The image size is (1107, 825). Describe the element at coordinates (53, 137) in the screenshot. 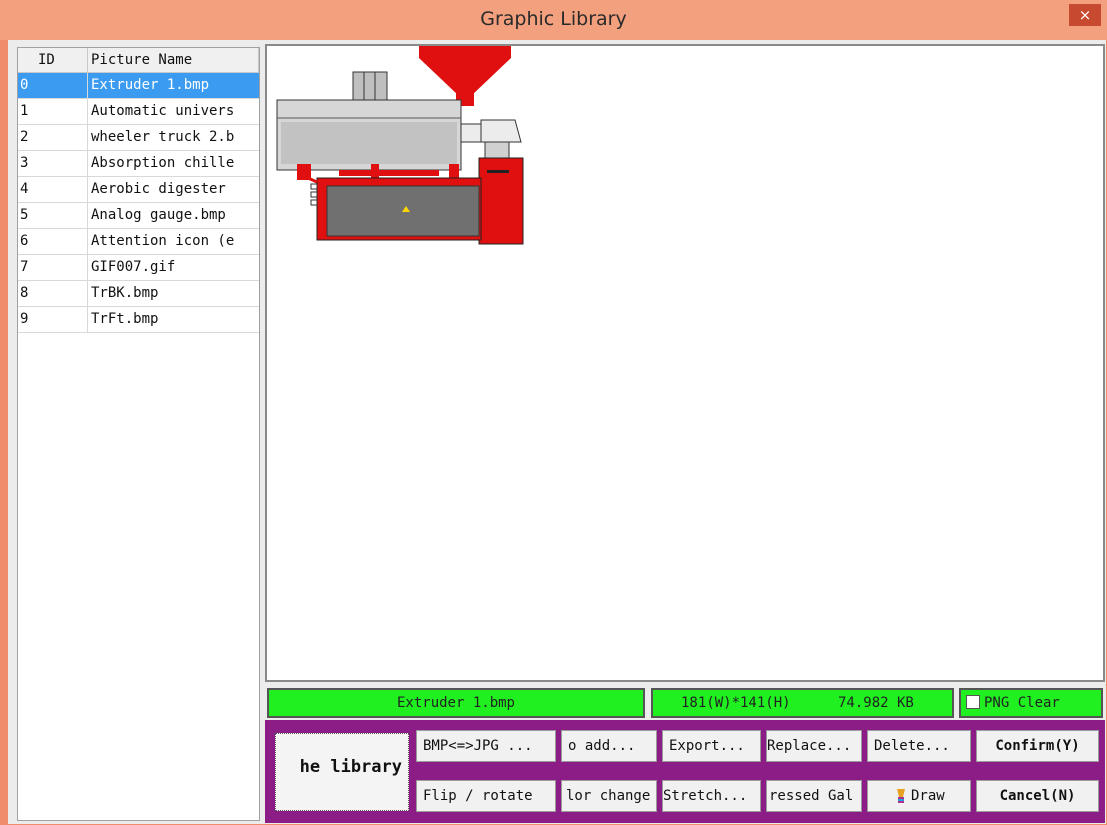

I see `row-id: 2` at that location.